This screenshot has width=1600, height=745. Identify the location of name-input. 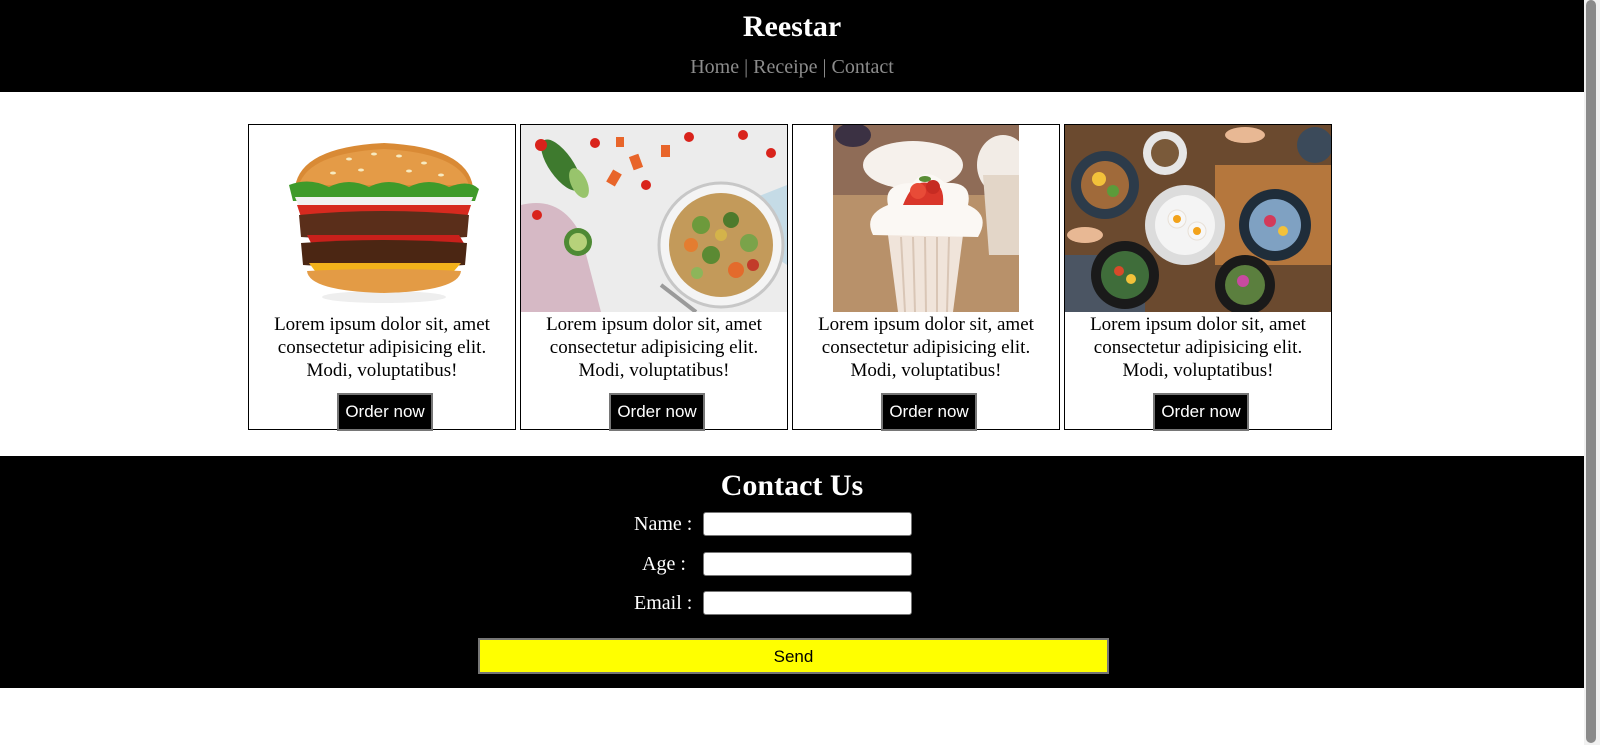
(807, 524).